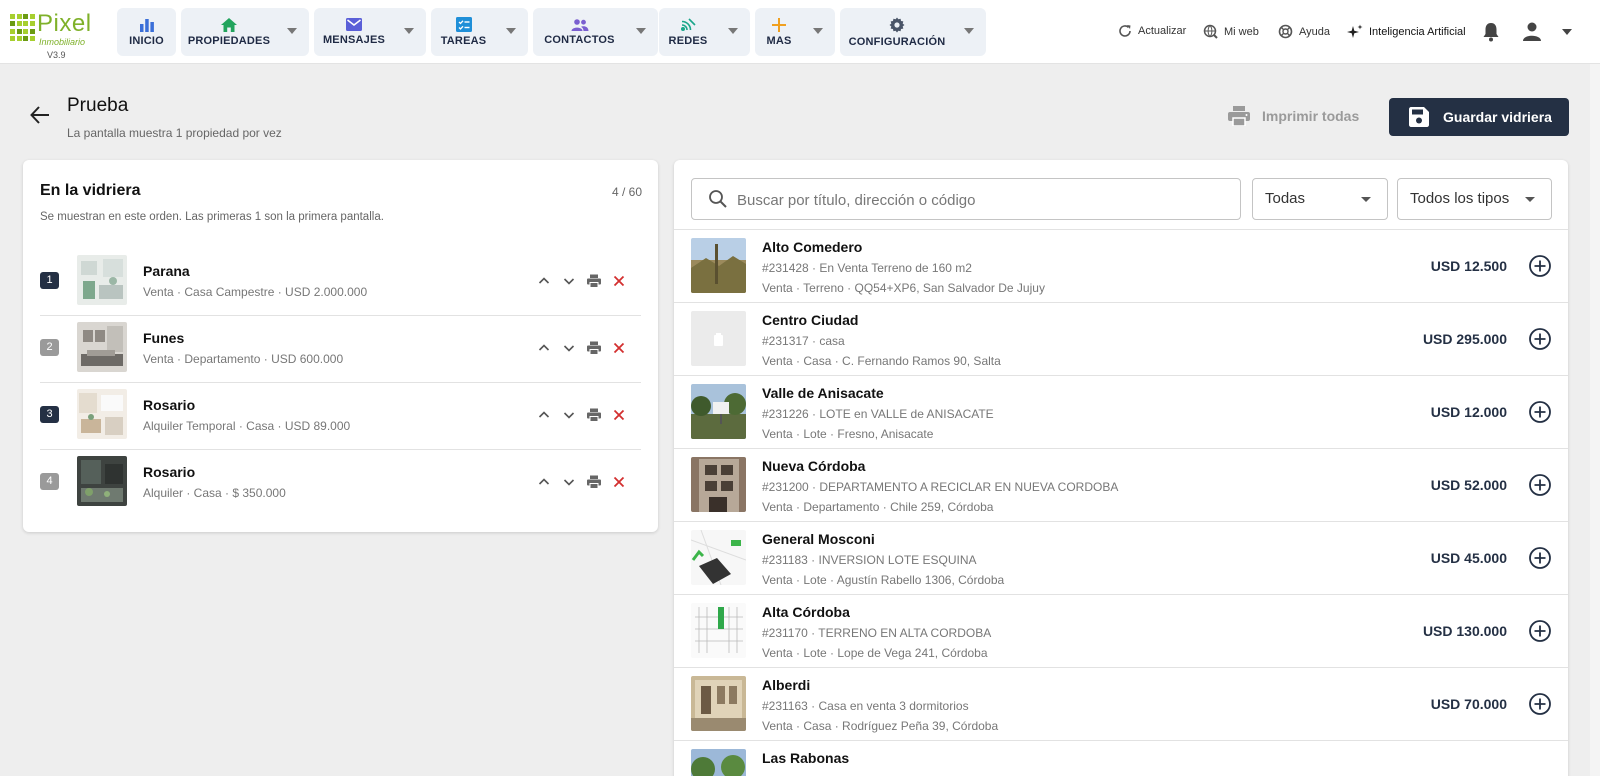  I want to click on property-price: USD 70.000, so click(1468, 704).